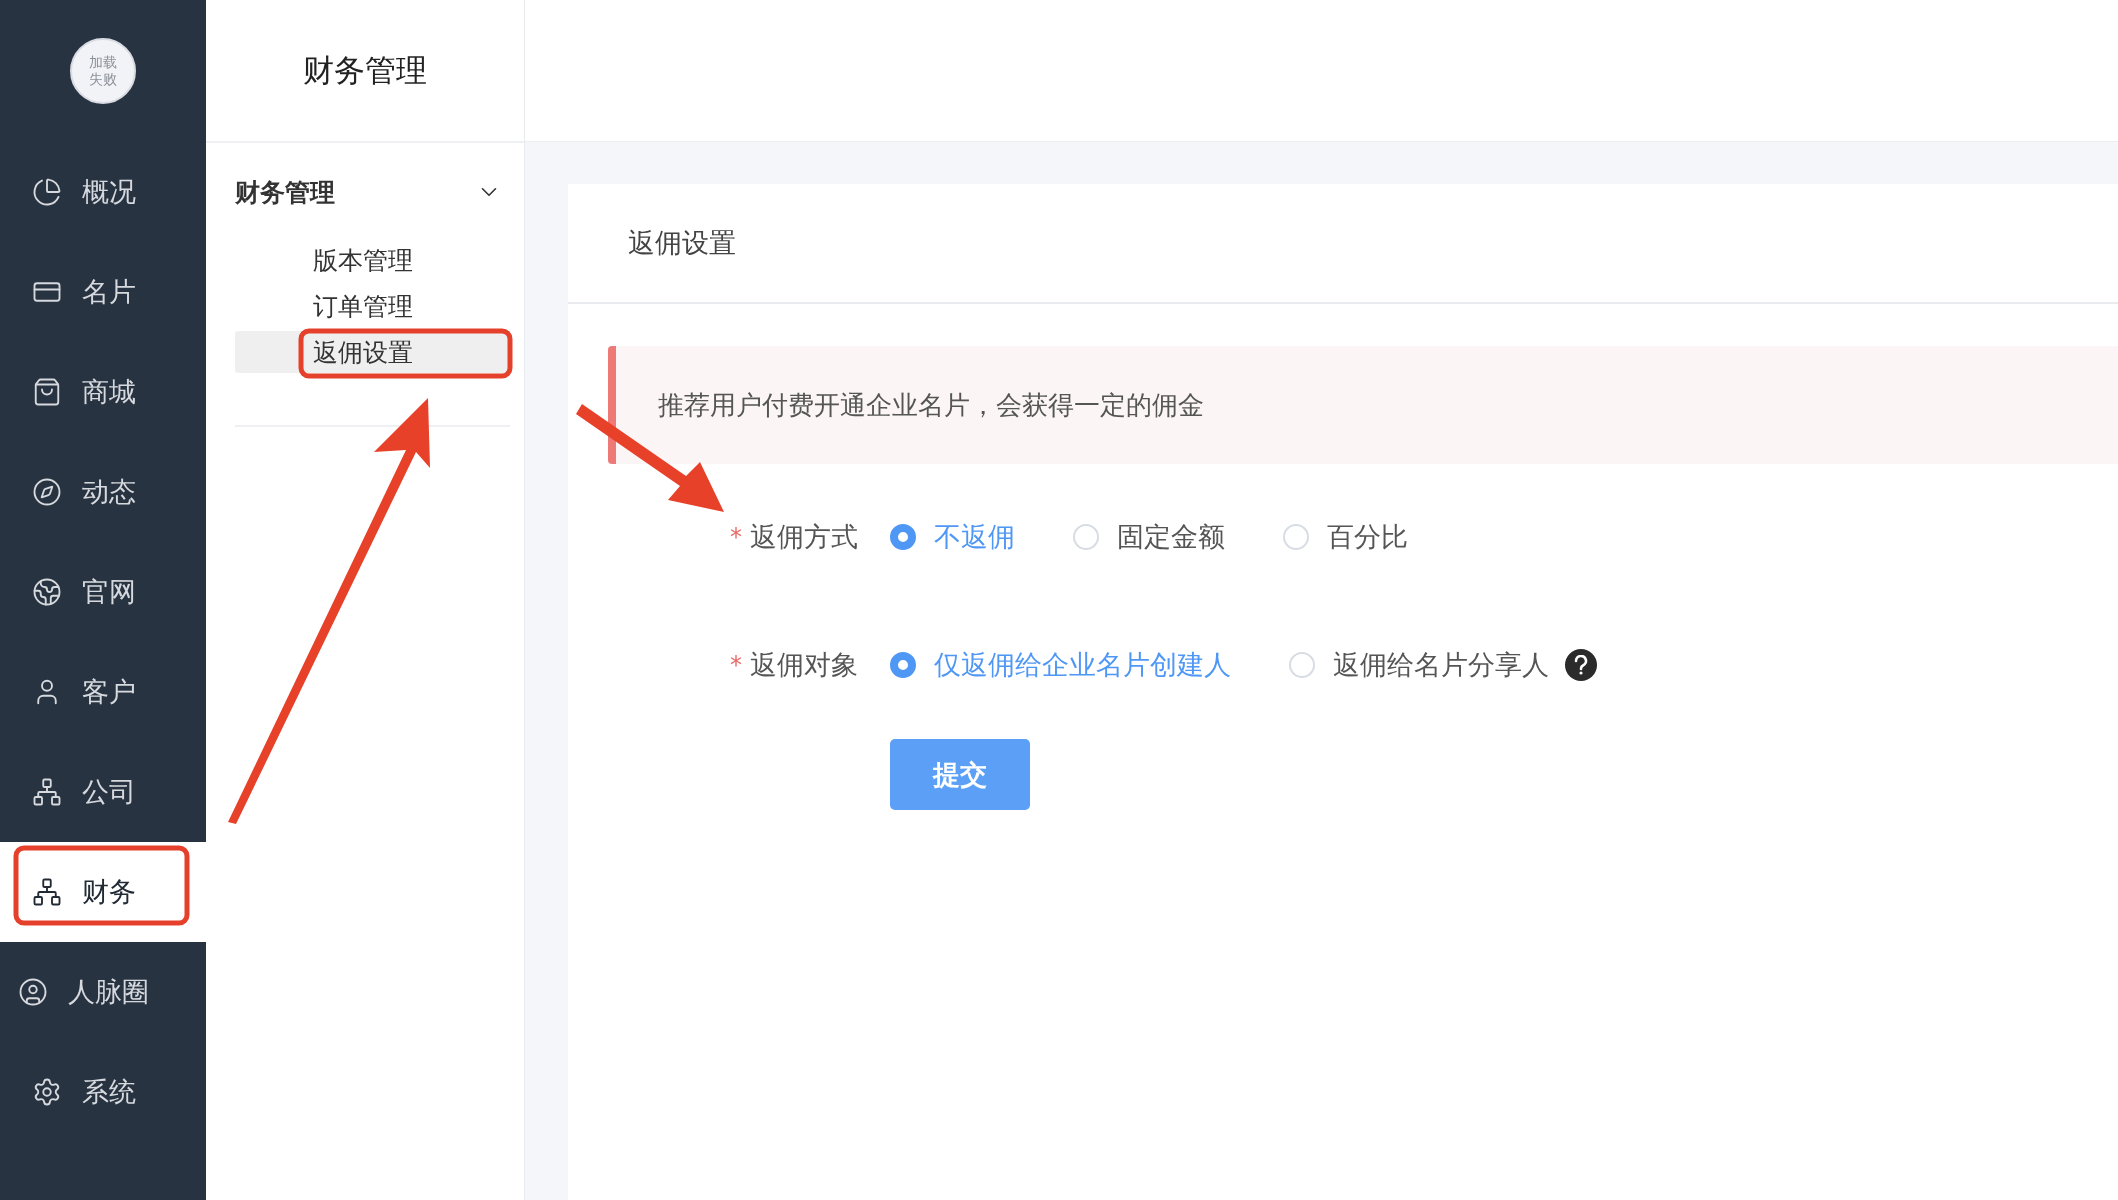 The width and height of the screenshot is (2118, 1200). I want to click on radio-label: 百分比, so click(1367, 537).